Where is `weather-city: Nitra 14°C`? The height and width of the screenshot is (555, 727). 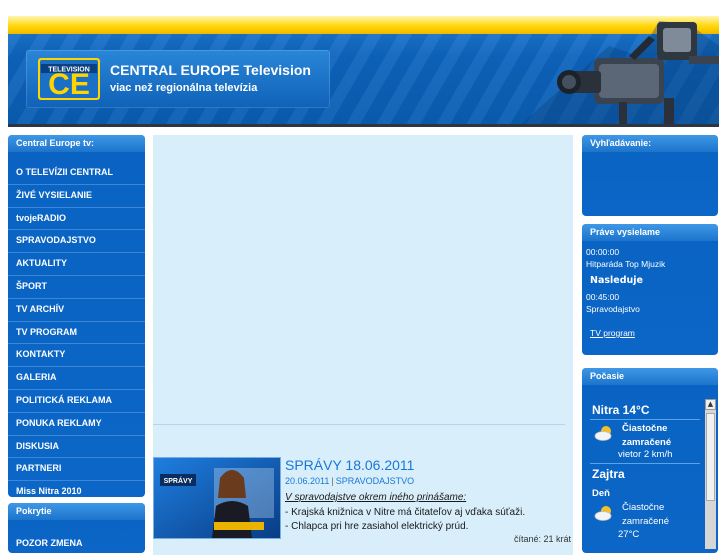 weather-city: Nitra 14°C is located at coordinates (621, 410).